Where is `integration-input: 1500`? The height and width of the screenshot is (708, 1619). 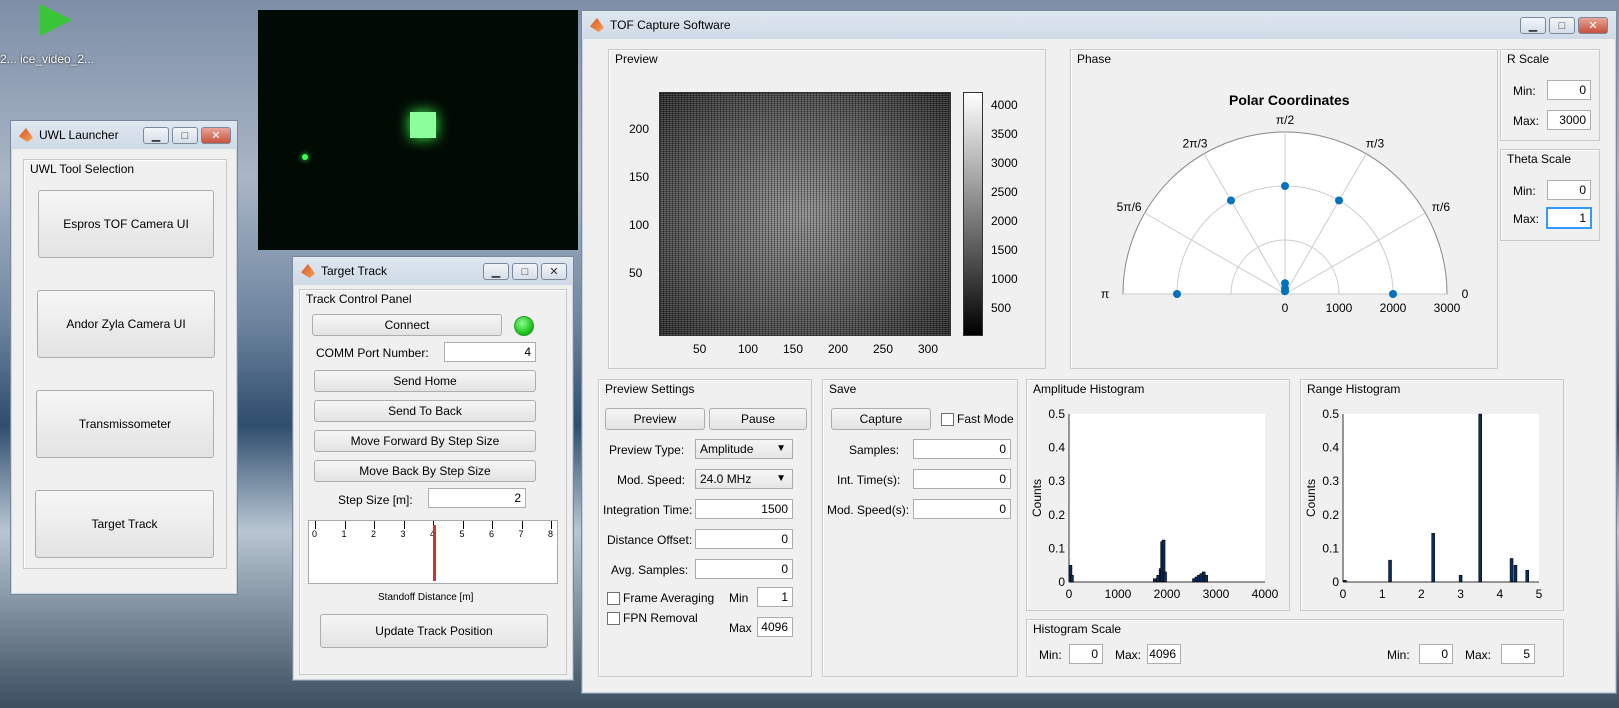
integration-input: 1500 is located at coordinates (744, 509).